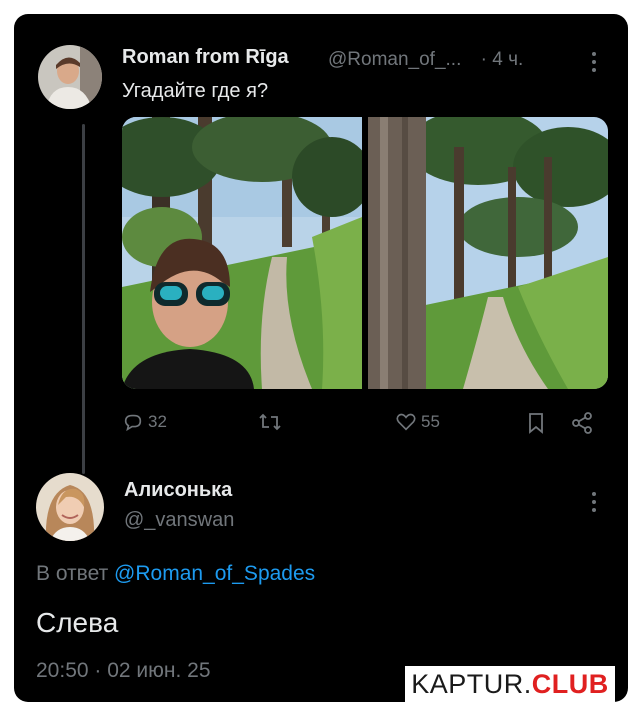 This screenshot has height=713, width=640. I want to click on author-name: Roman from Rīga, so click(205, 57).